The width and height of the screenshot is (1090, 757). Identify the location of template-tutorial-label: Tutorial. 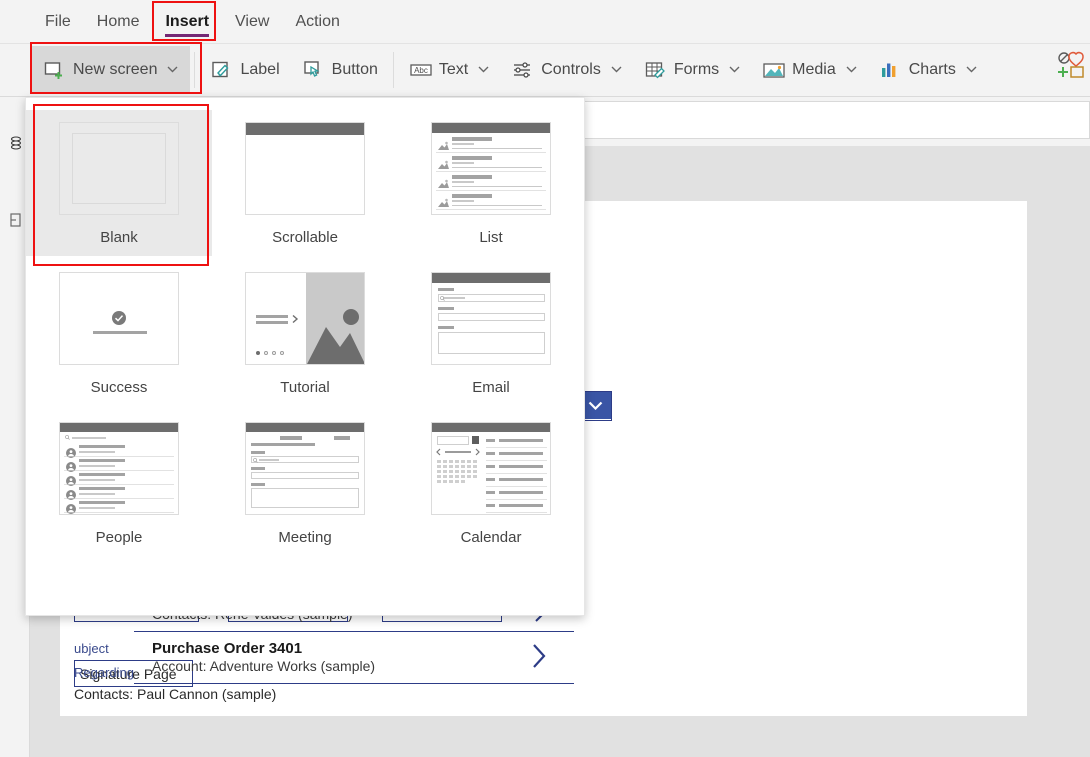
(305, 387).